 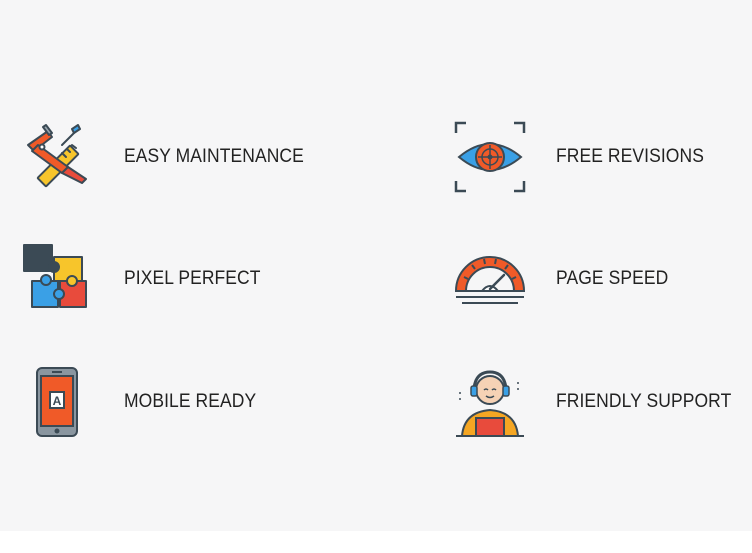 What do you see at coordinates (190, 401) in the screenshot?
I see `feature-label: MOBILE READY` at bounding box center [190, 401].